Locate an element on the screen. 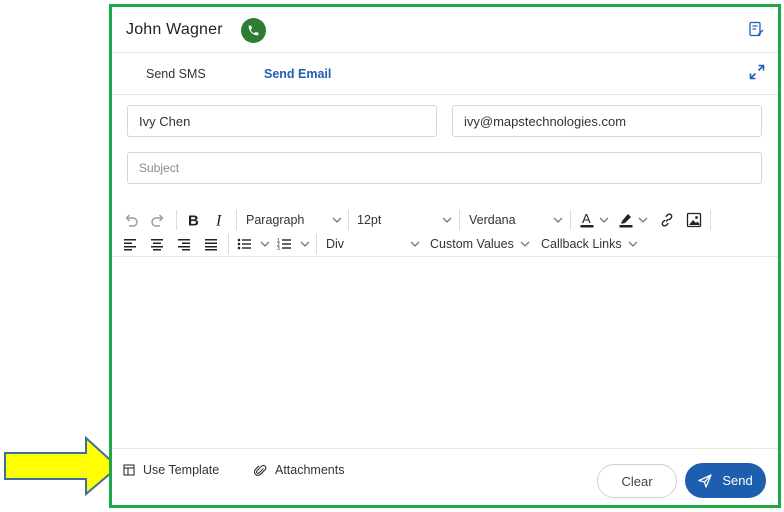  image-icon is located at coordinates (694, 220).